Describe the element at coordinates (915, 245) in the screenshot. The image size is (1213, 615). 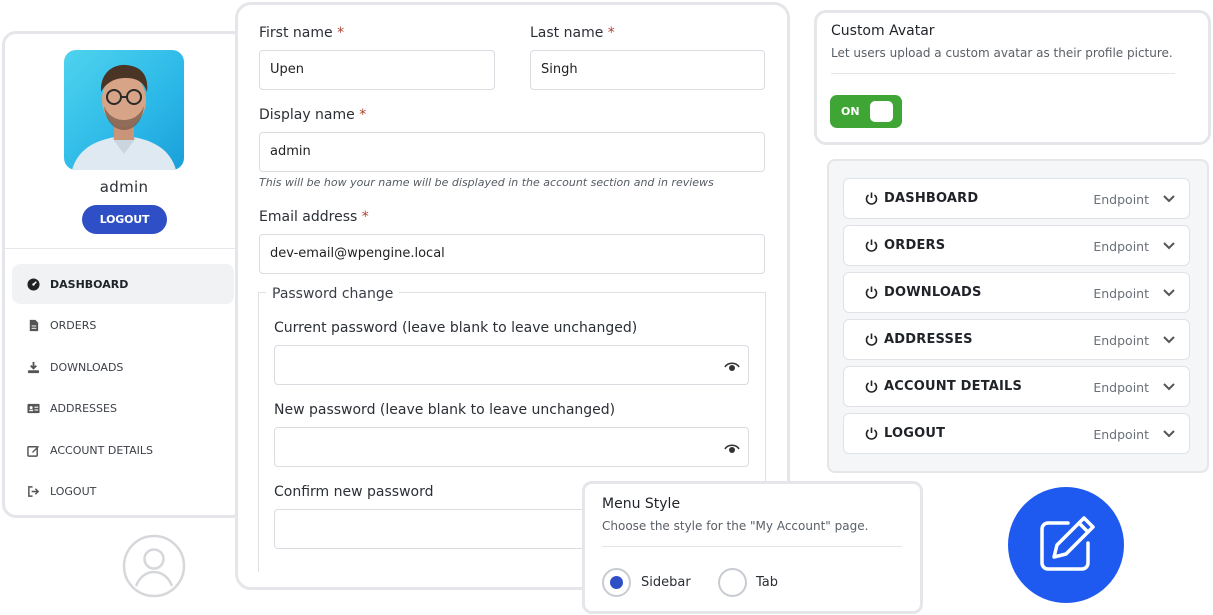
I see `endpoint-name: ORDERS` at that location.